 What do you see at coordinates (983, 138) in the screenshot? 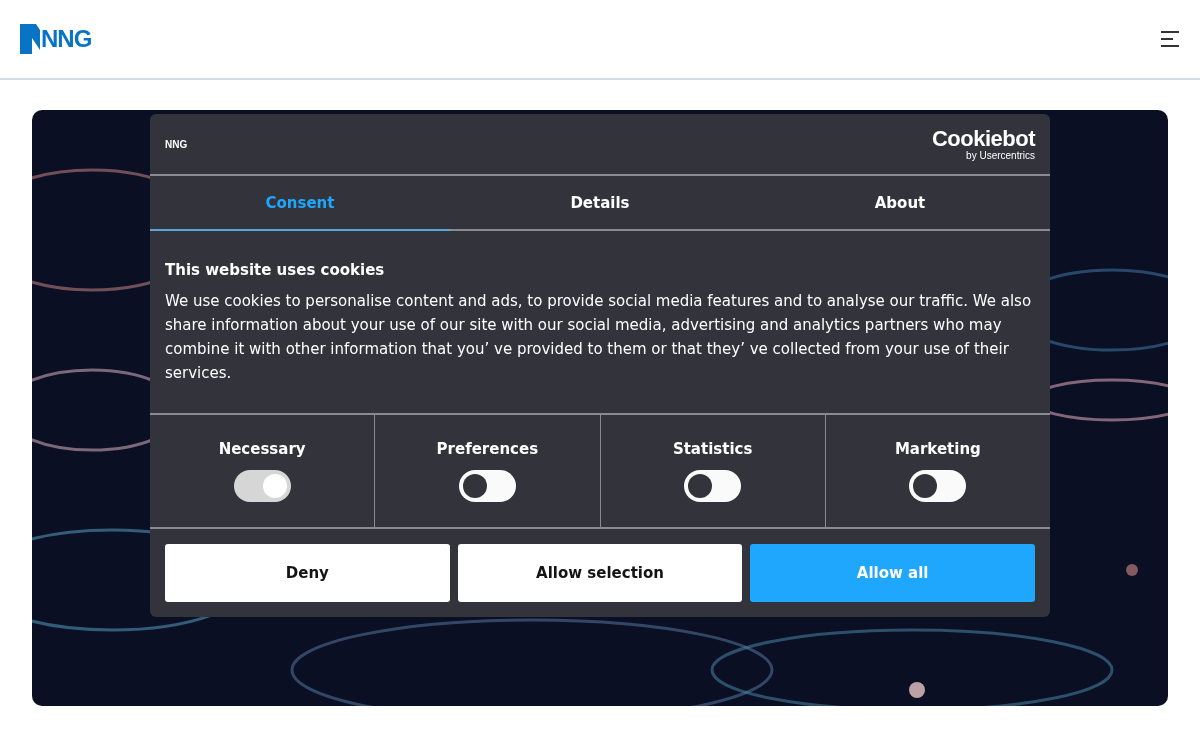
I see `provider-logo: Cookiebot` at bounding box center [983, 138].